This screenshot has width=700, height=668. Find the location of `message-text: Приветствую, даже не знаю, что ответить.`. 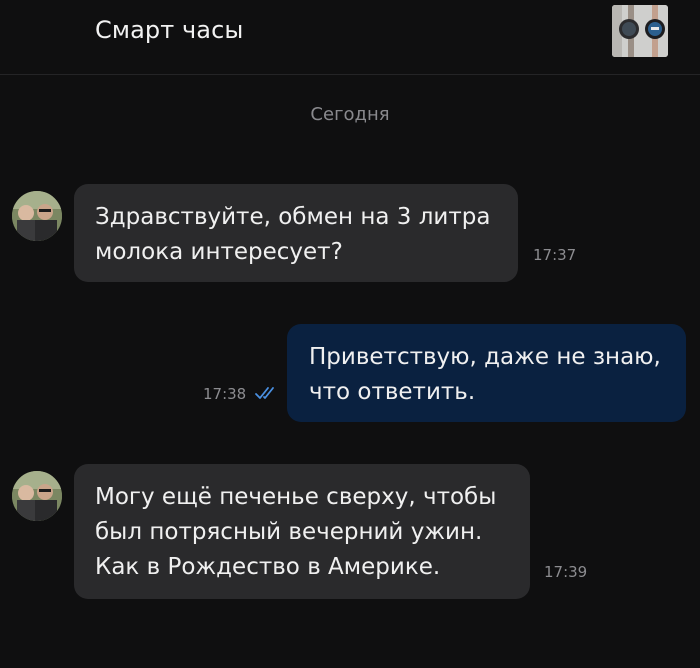

message-text: Приветствую, даже не знаю, что ответить. is located at coordinates (485, 374).